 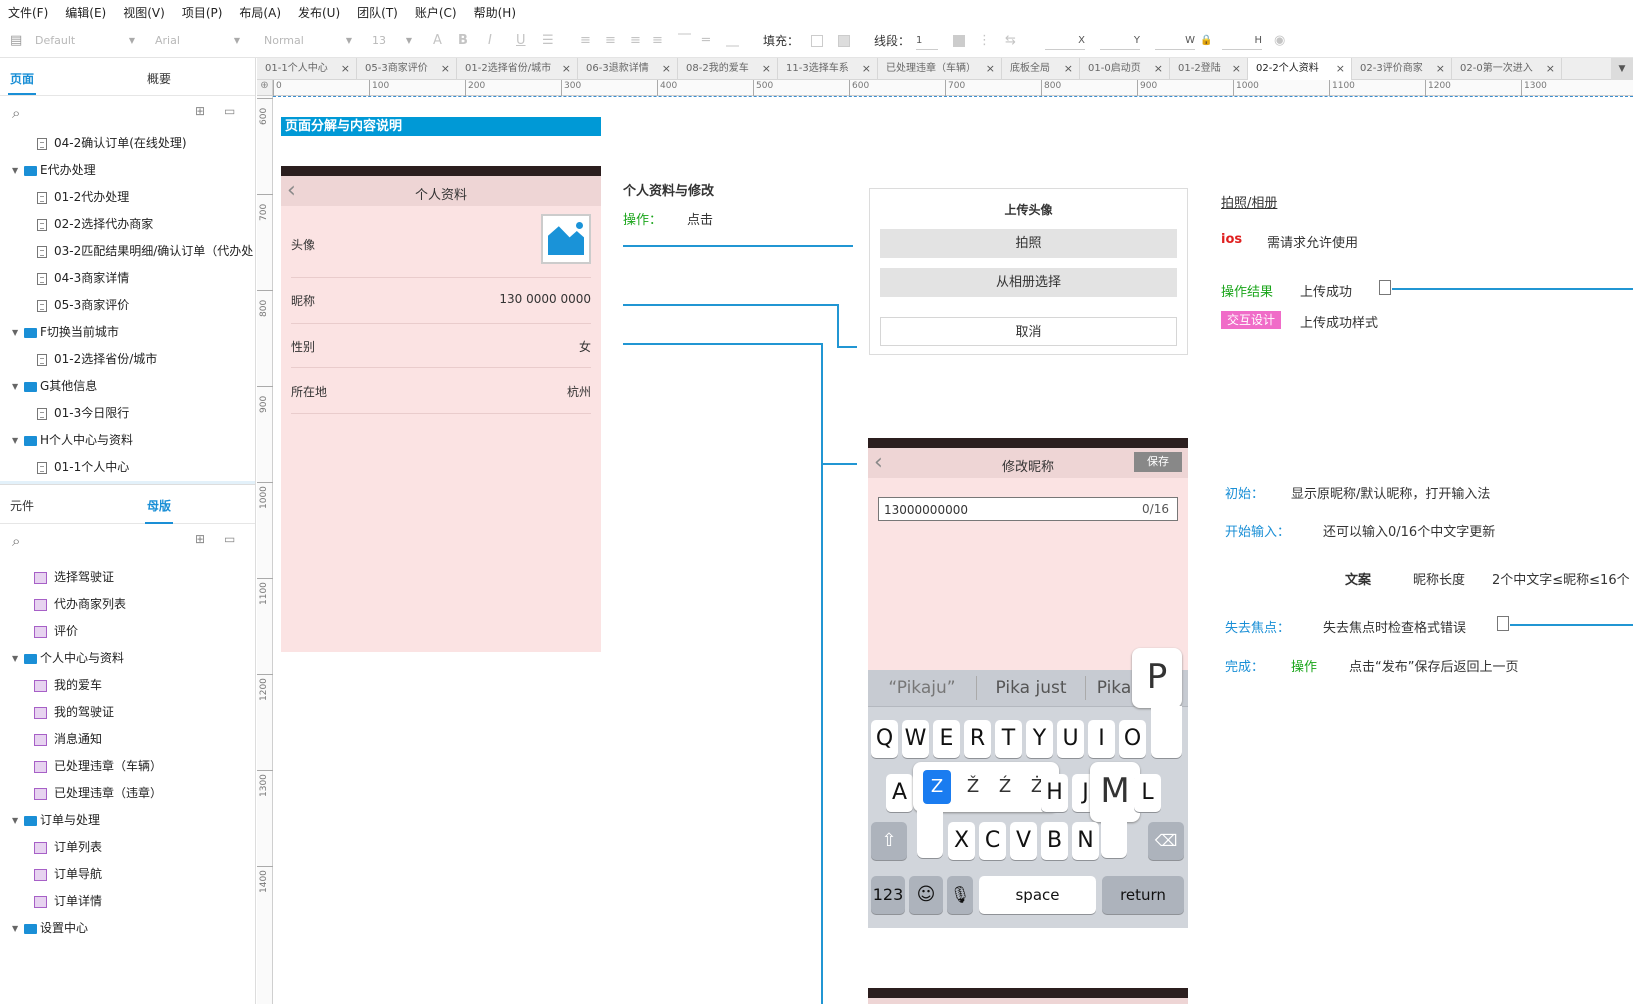 What do you see at coordinates (1054, 793) in the screenshot?
I see `key-h: H` at bounding box center [1054, 793].